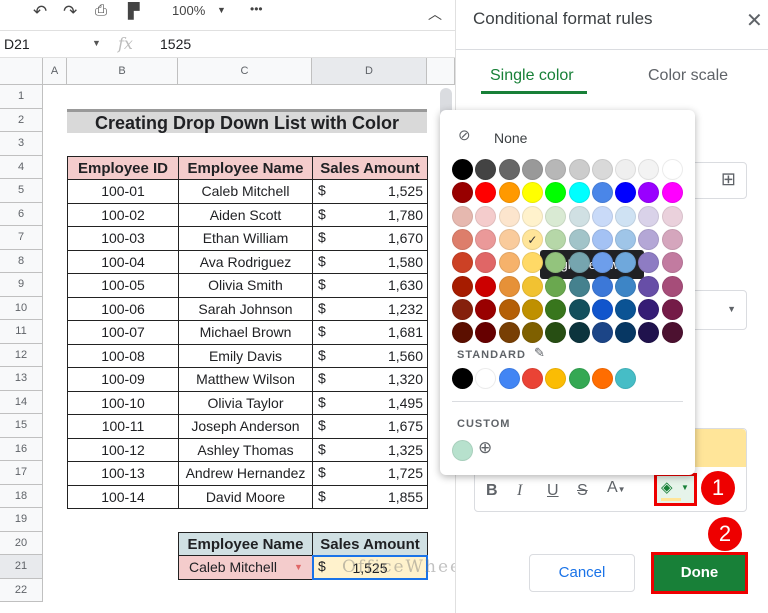  I want to click on sales-amount-cell: 1,630, so click(370, 285).